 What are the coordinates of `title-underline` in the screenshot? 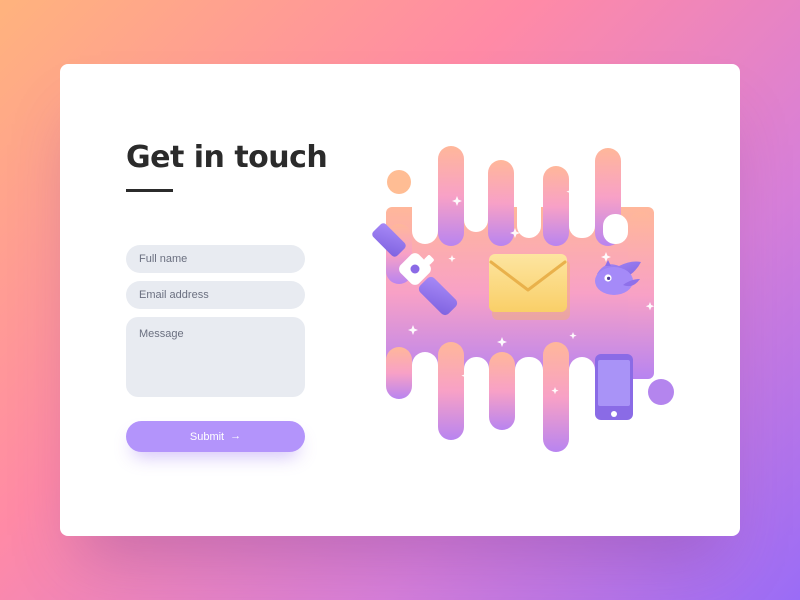 It's located at (149, 190).